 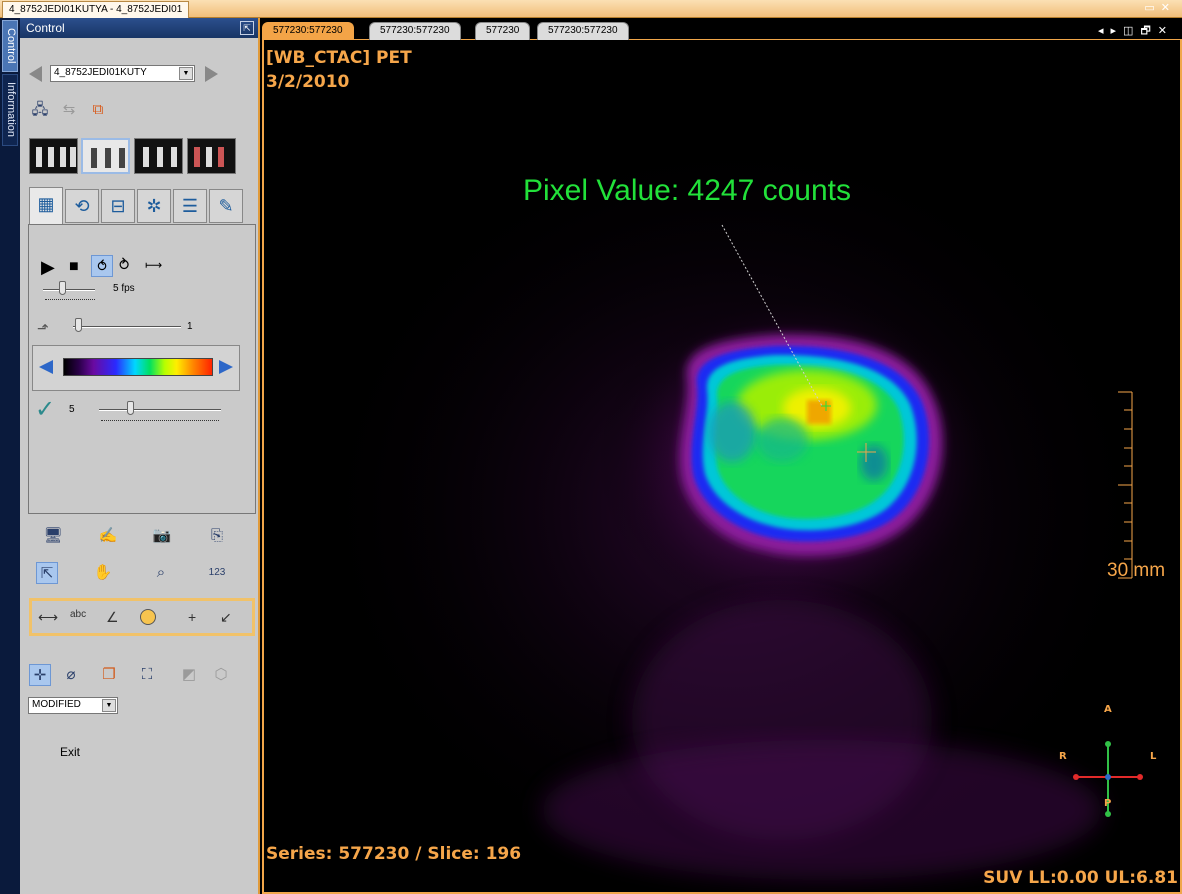 I want to click on crosshair-icon: ✛, so click(x=40, y=675).